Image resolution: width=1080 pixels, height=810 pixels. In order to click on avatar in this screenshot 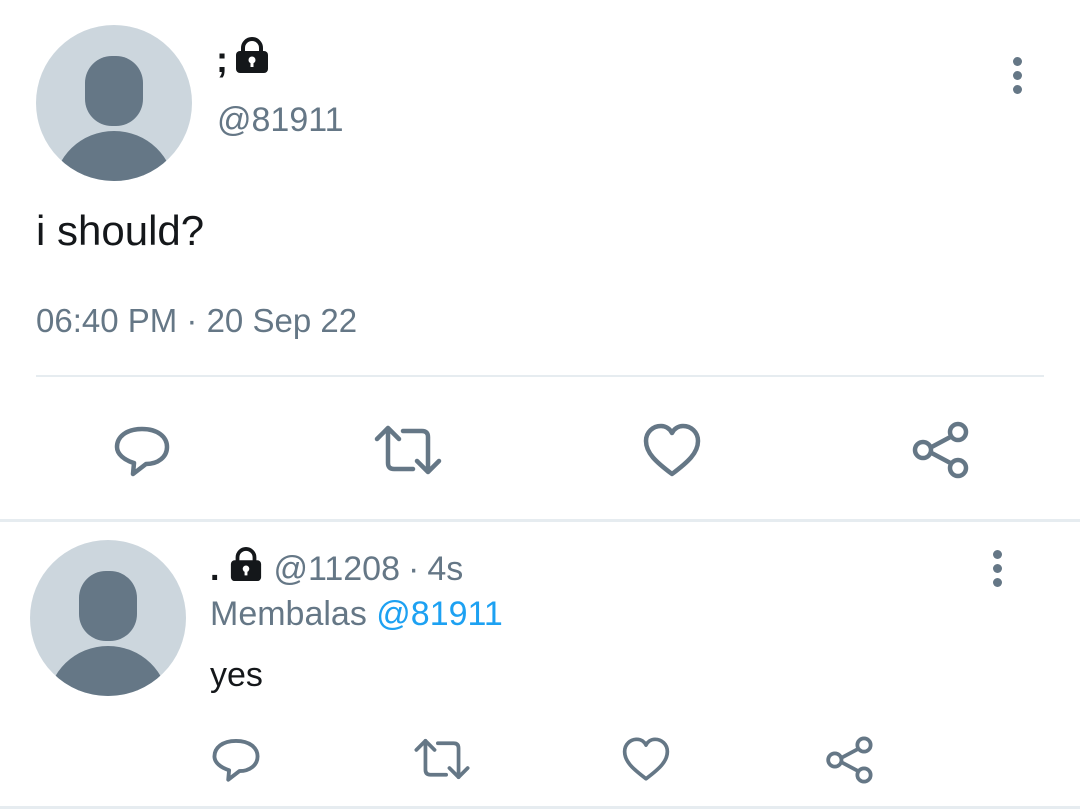, I will do `click(114, 103)`.